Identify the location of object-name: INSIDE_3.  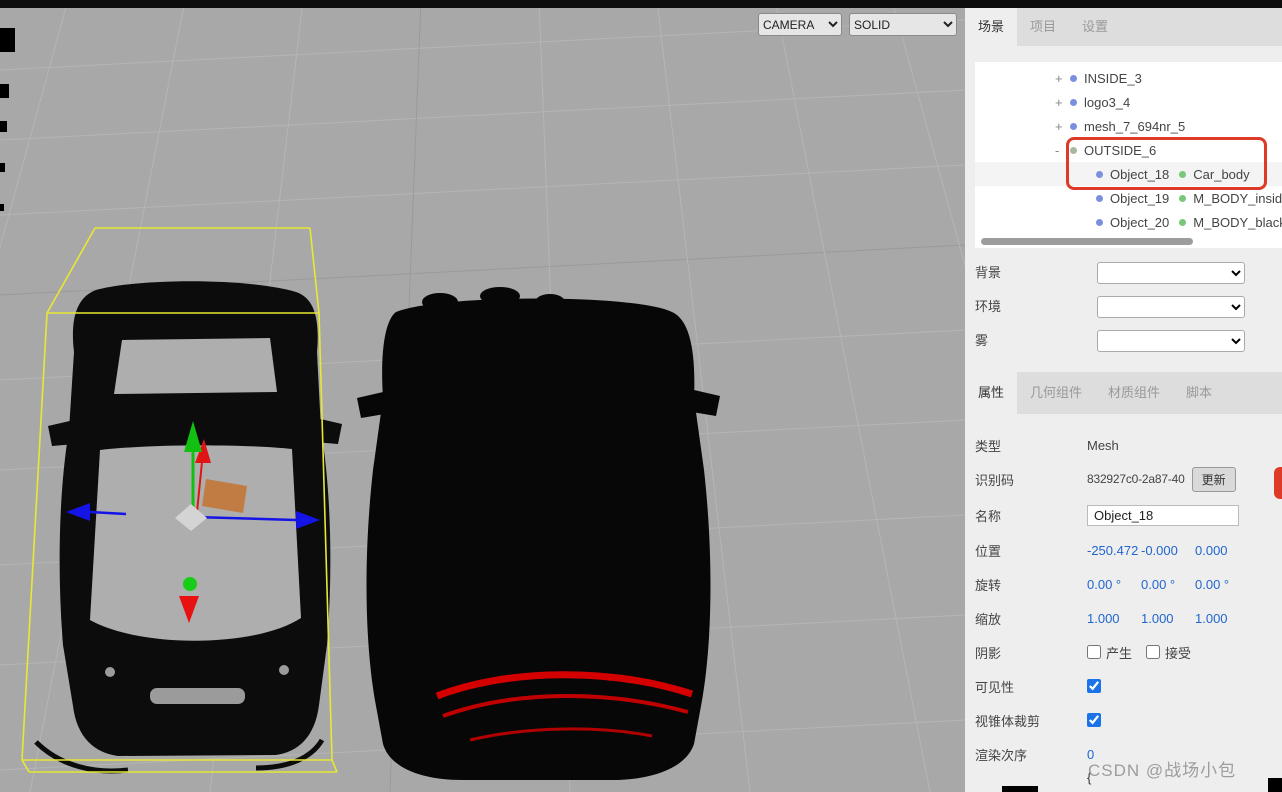
(1113, 78).